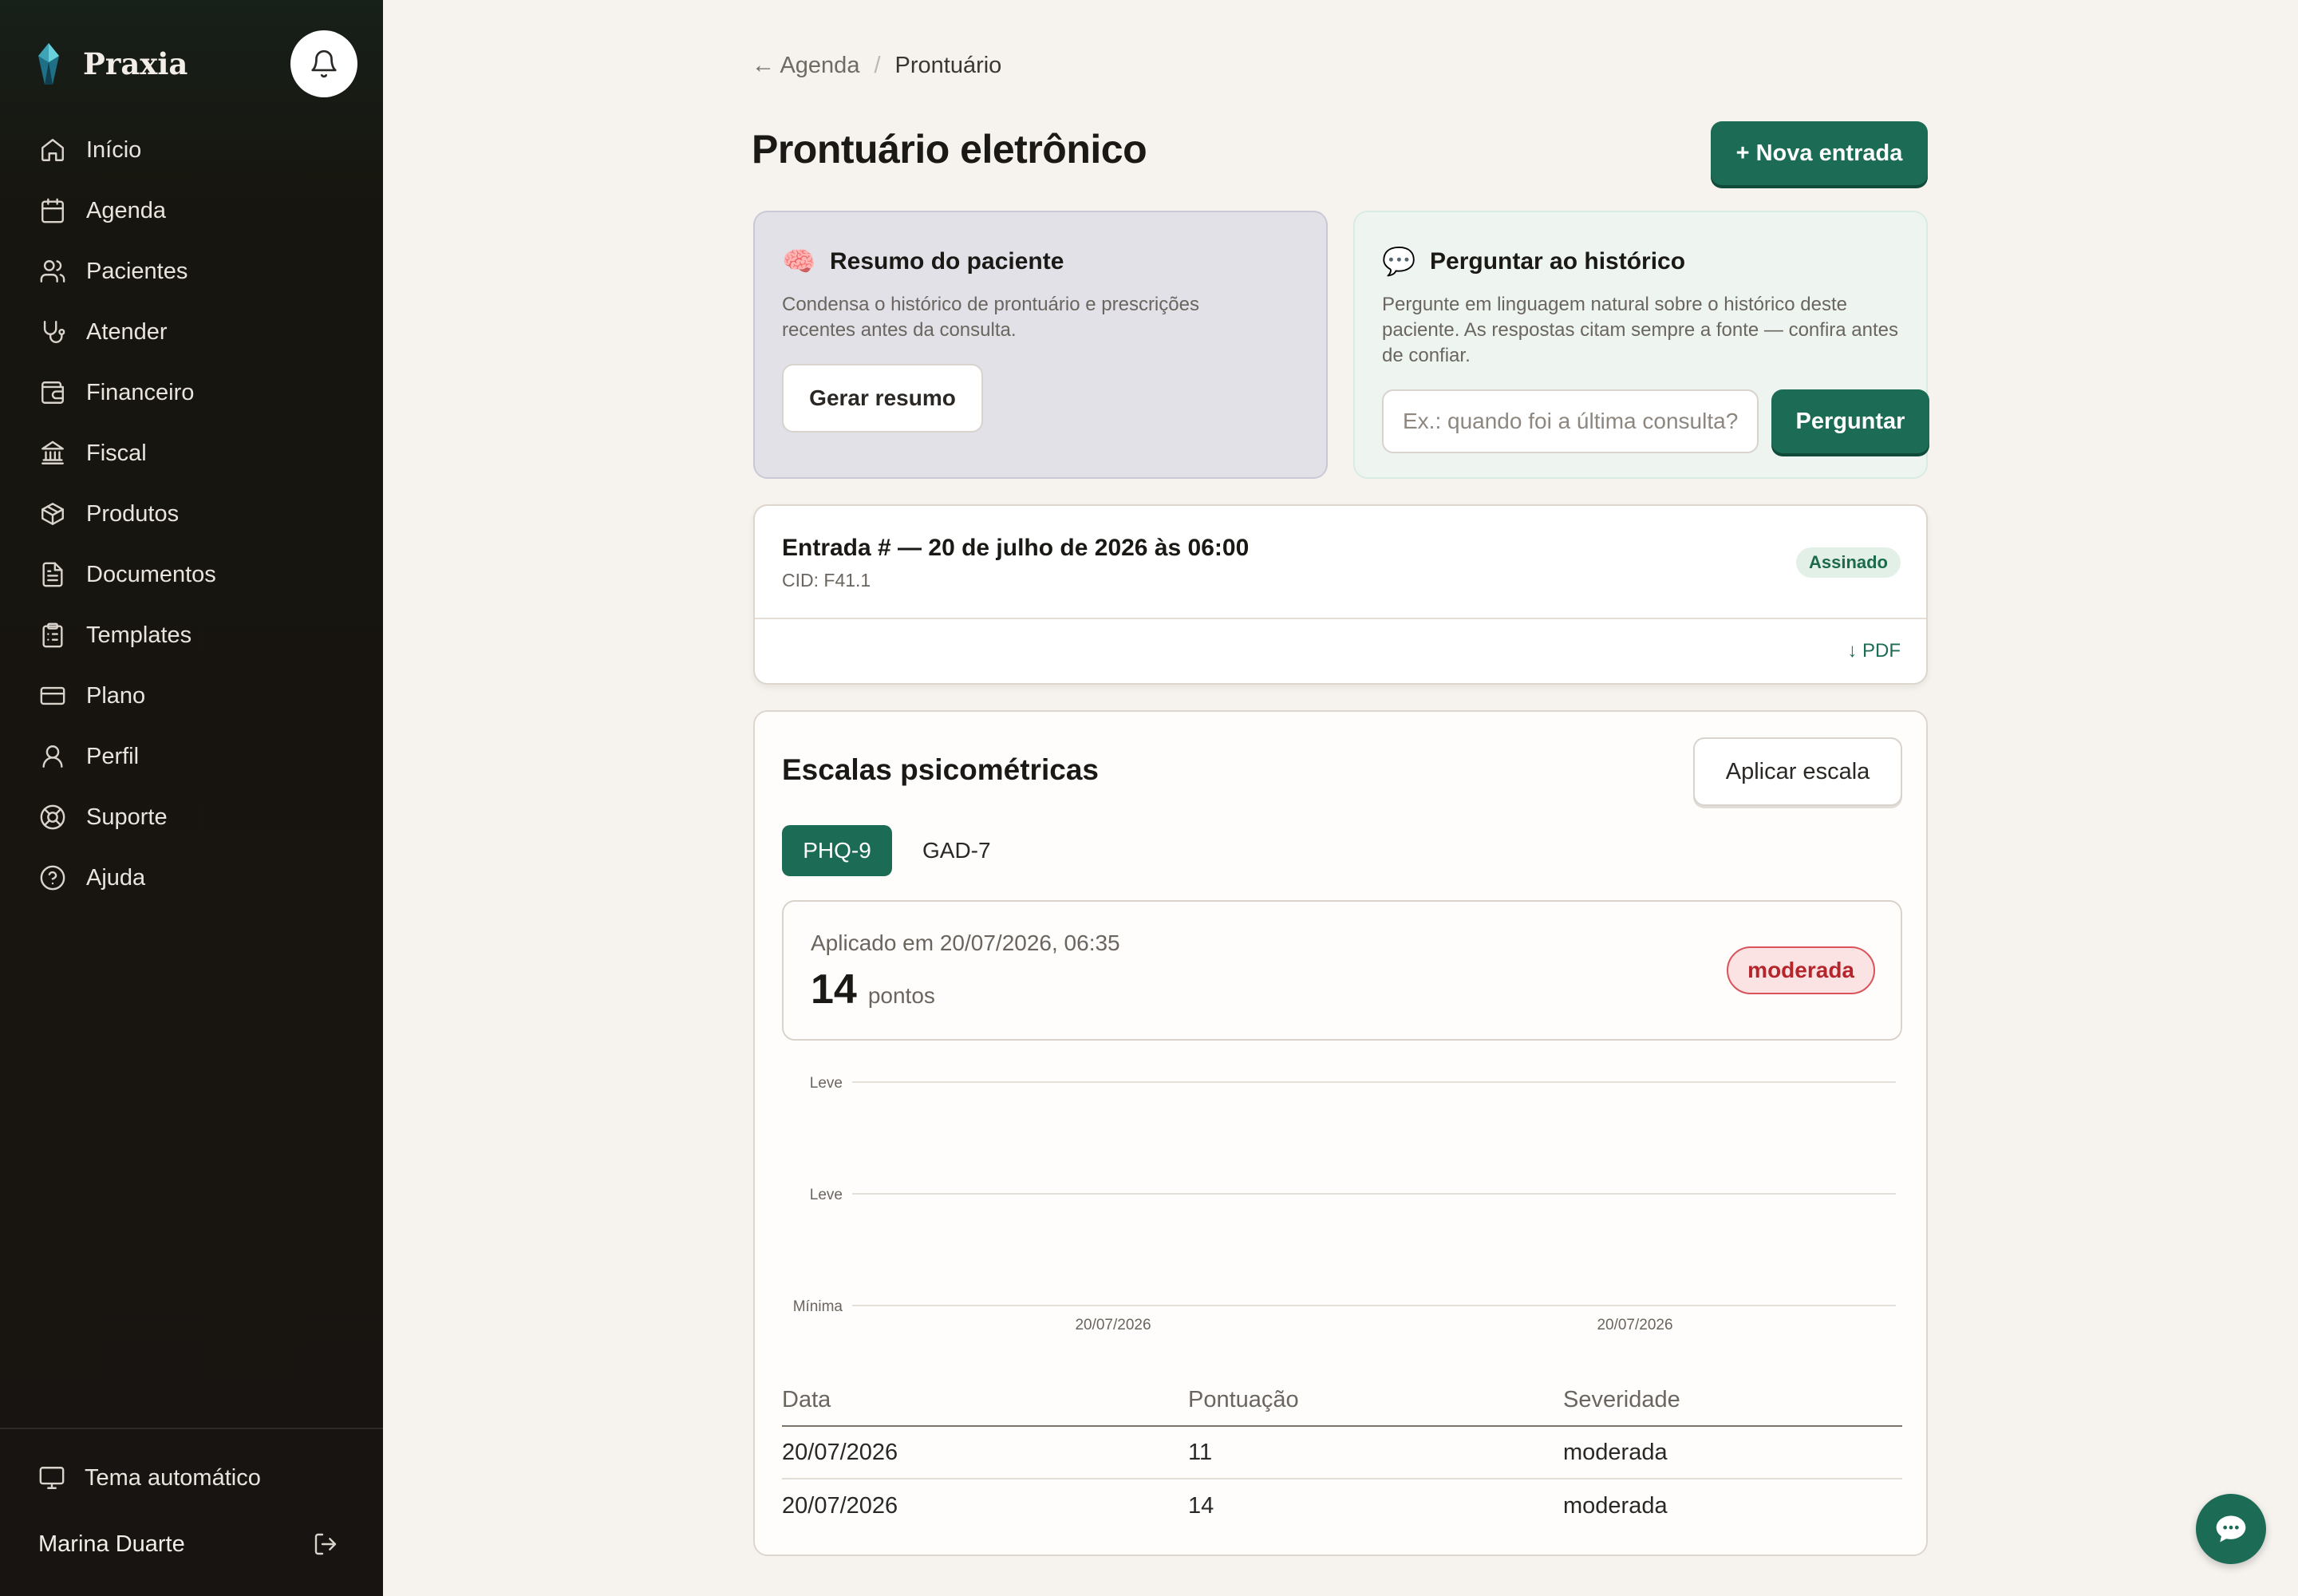  I want to click on sidebar-item-ajuda: Ajuda, so click(191, 878).